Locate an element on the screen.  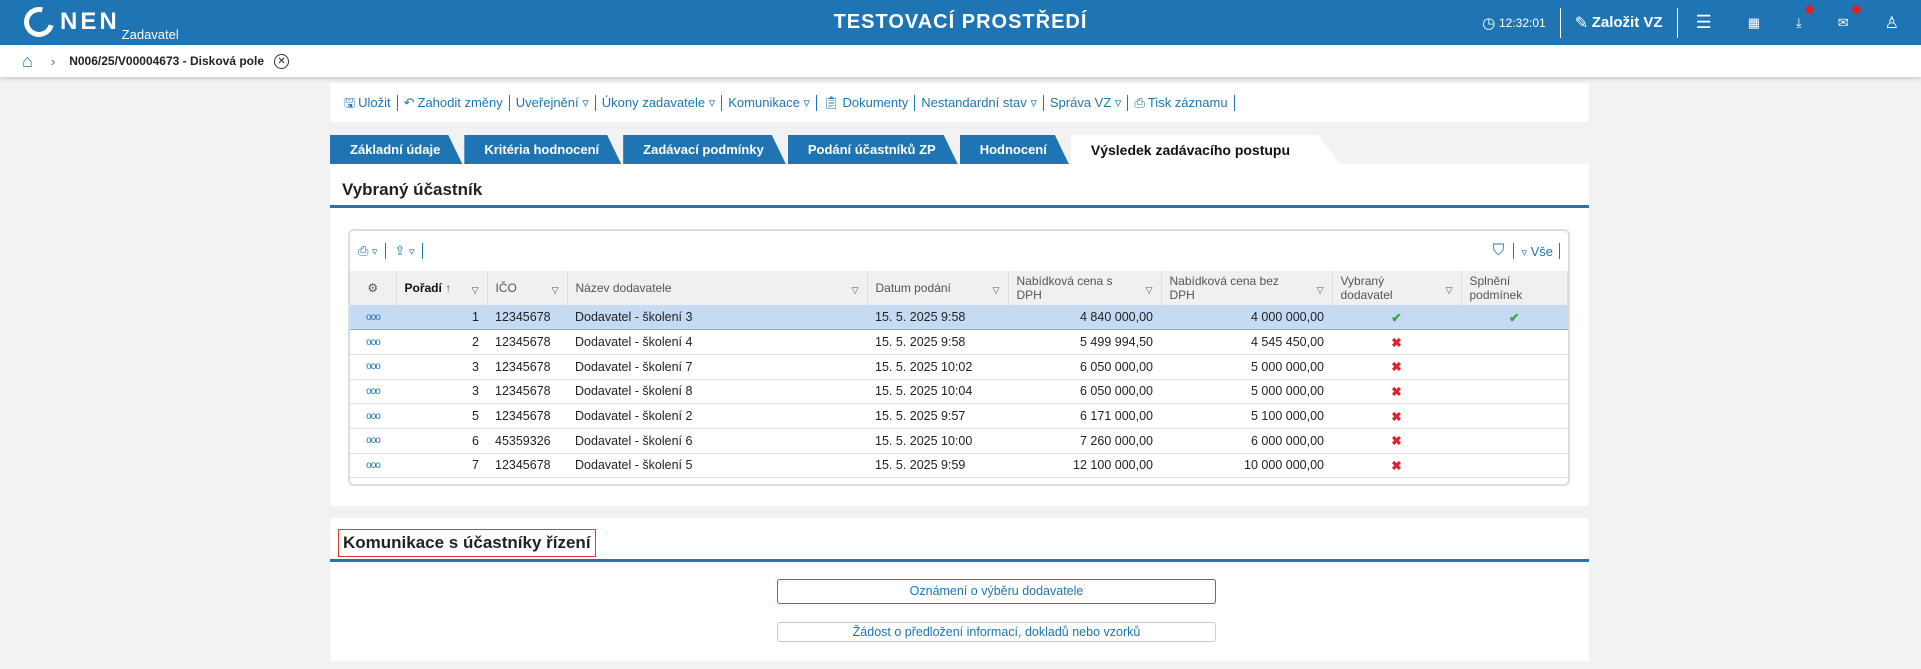
section-title: Vybraný účastník is located at coordinates (412, 189).